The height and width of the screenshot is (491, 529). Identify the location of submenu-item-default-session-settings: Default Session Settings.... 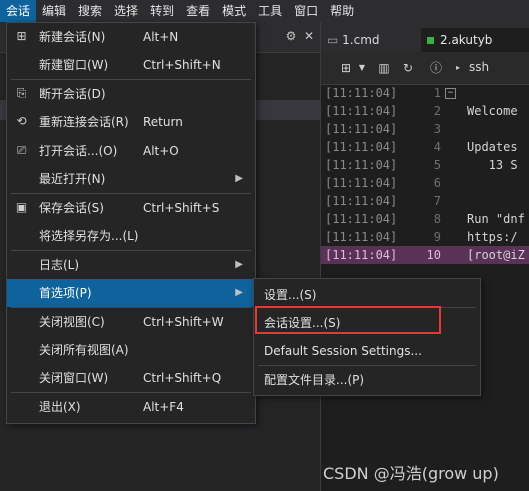
(367, 351).